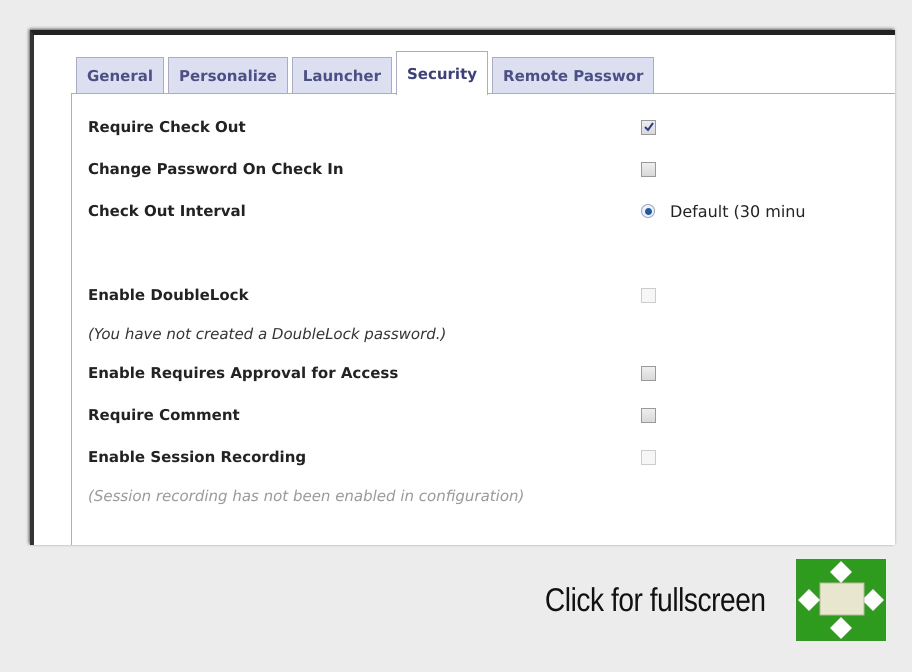  I want to click on setting-label: Change Password On Check In, so click(216, 169).